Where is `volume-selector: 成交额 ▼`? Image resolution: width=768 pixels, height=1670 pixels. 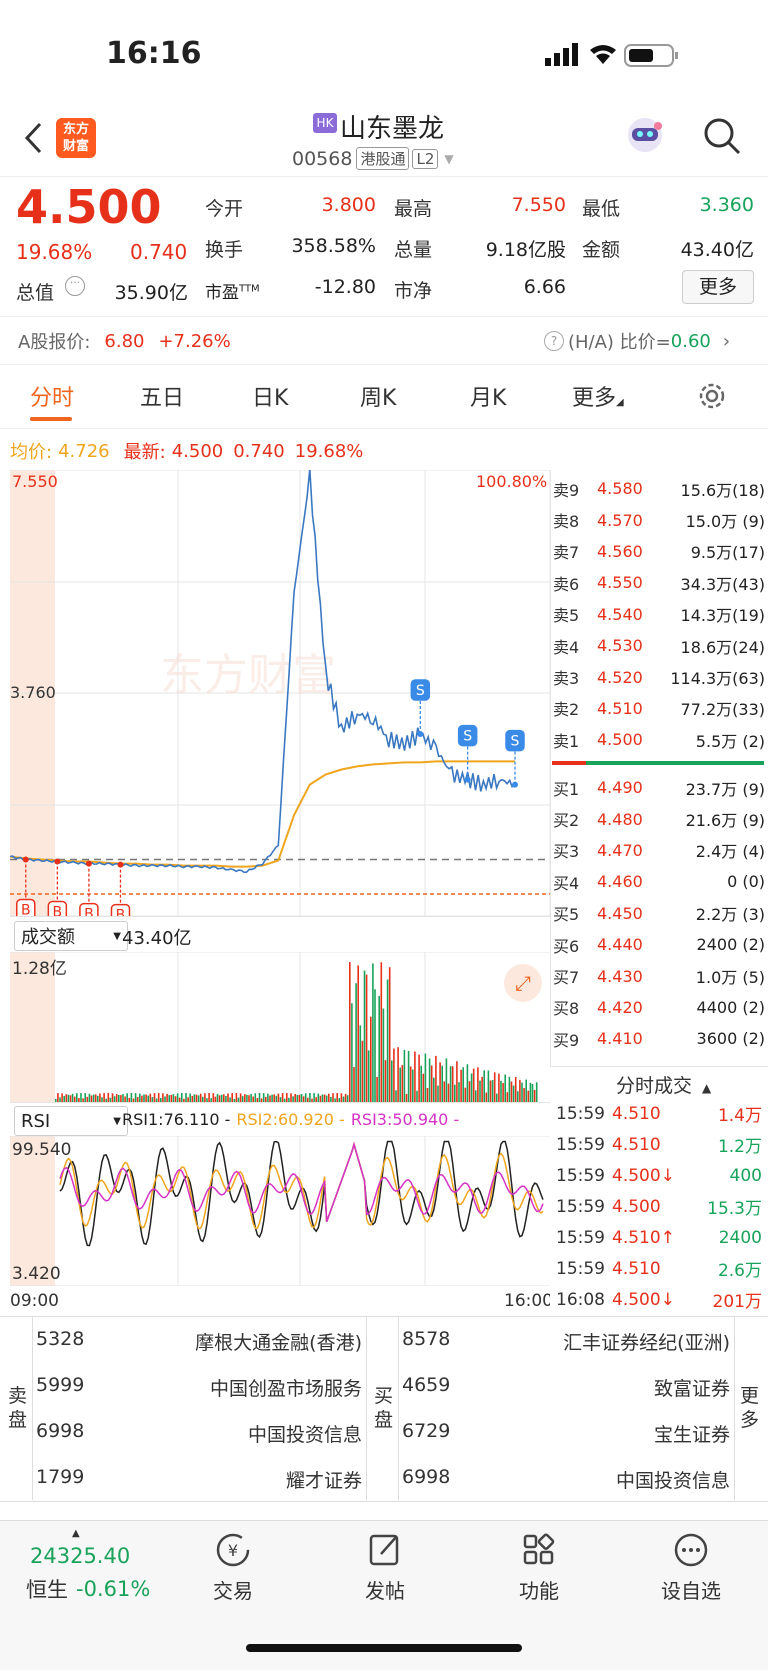 volume-selector: 成交额 ▼ is located at coordinates (71, 936).